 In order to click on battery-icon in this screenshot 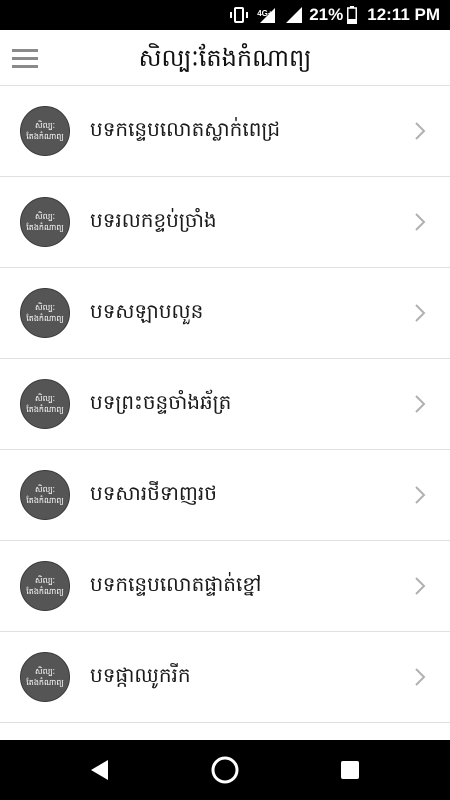, I will do `click(352, 15)`.